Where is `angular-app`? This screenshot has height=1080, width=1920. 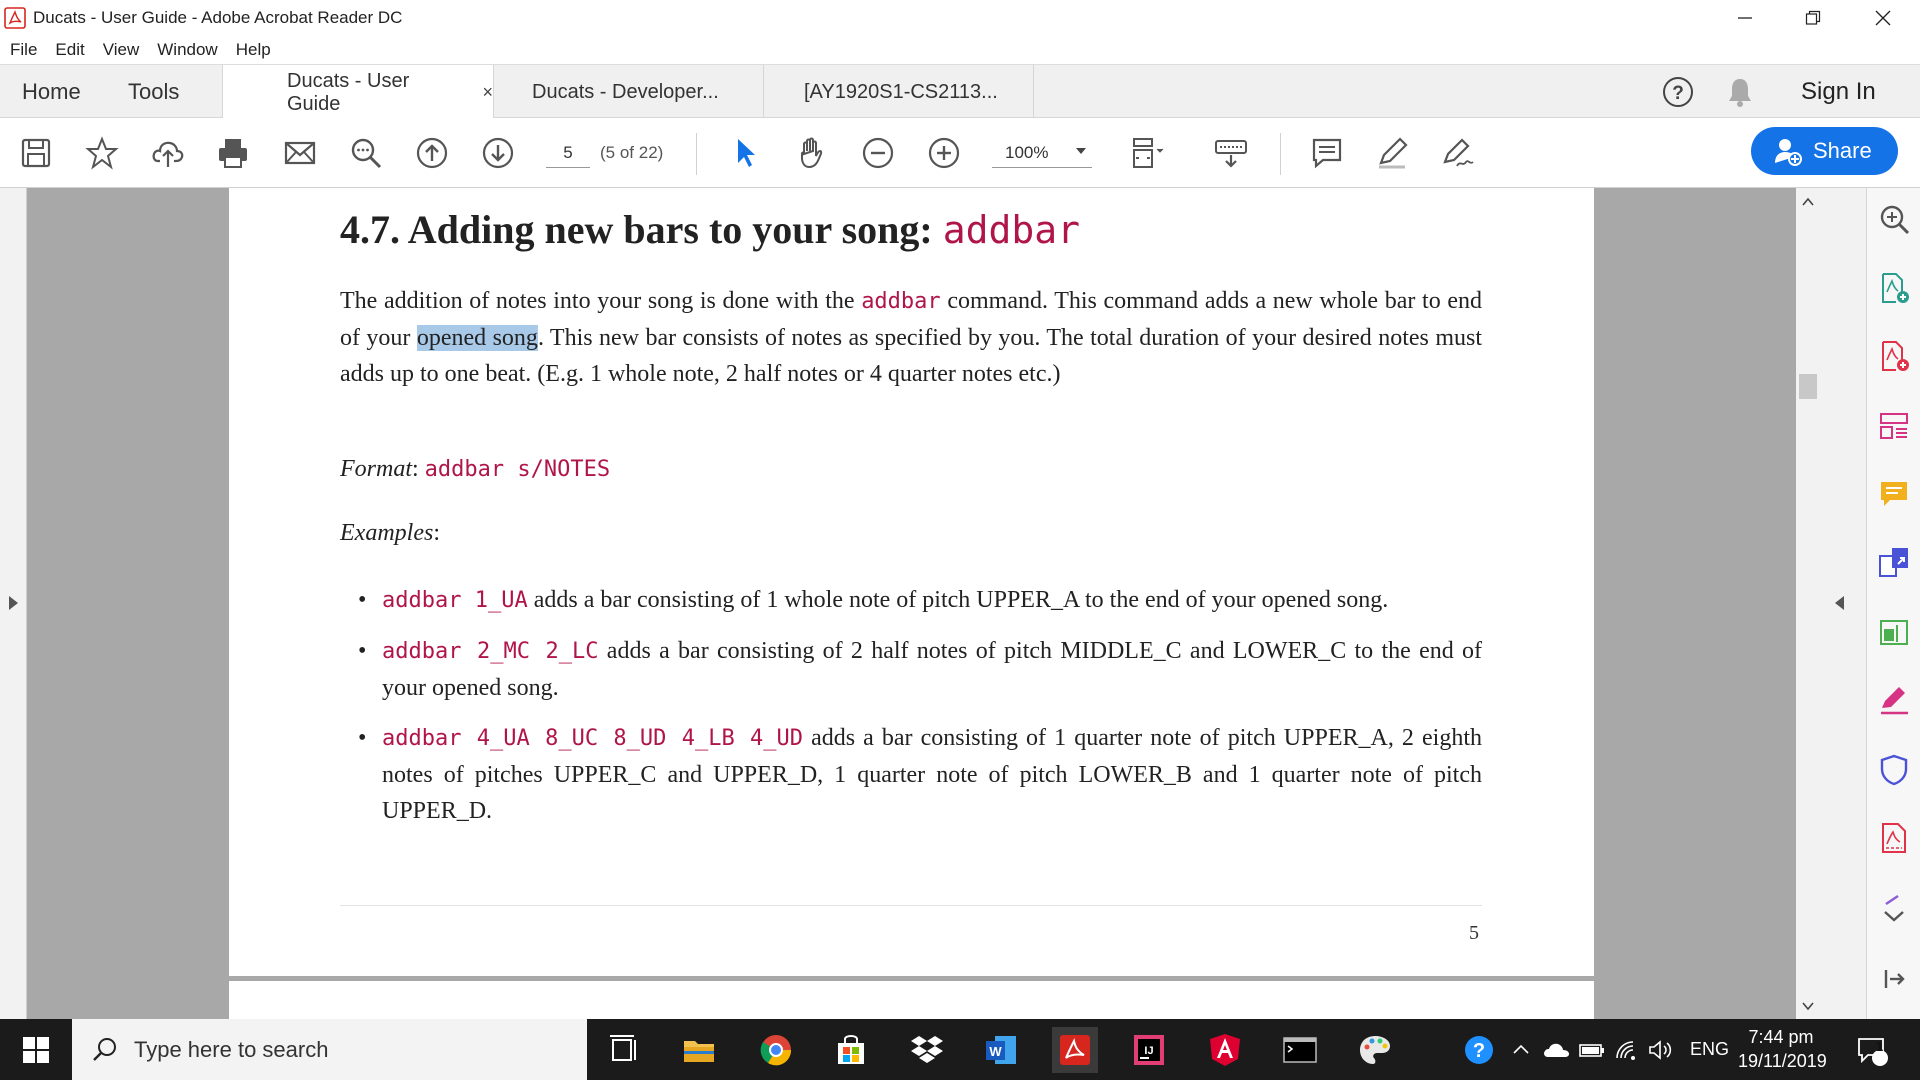 angular-app is located at coordinates (1225, 1050).